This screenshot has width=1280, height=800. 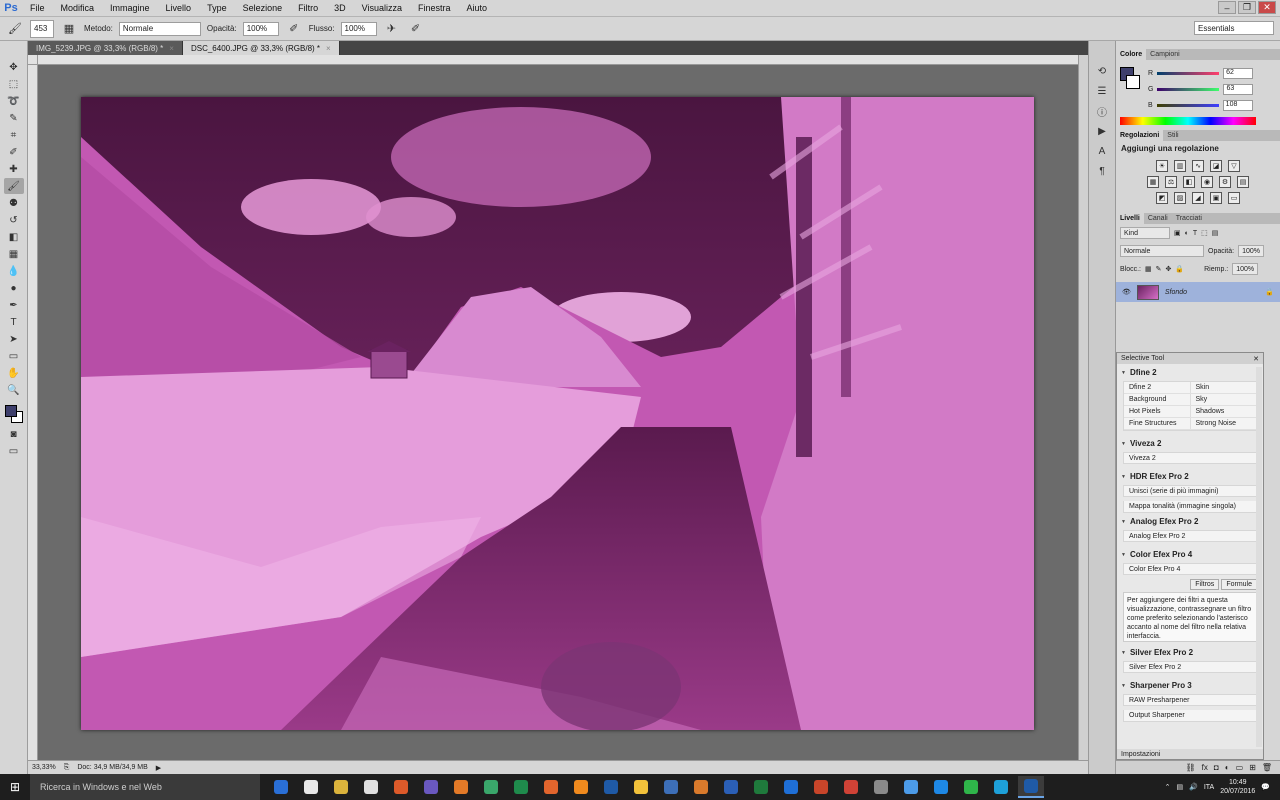 I want to click on lock-position-icon: ✥, so click(x=1169, y=269).